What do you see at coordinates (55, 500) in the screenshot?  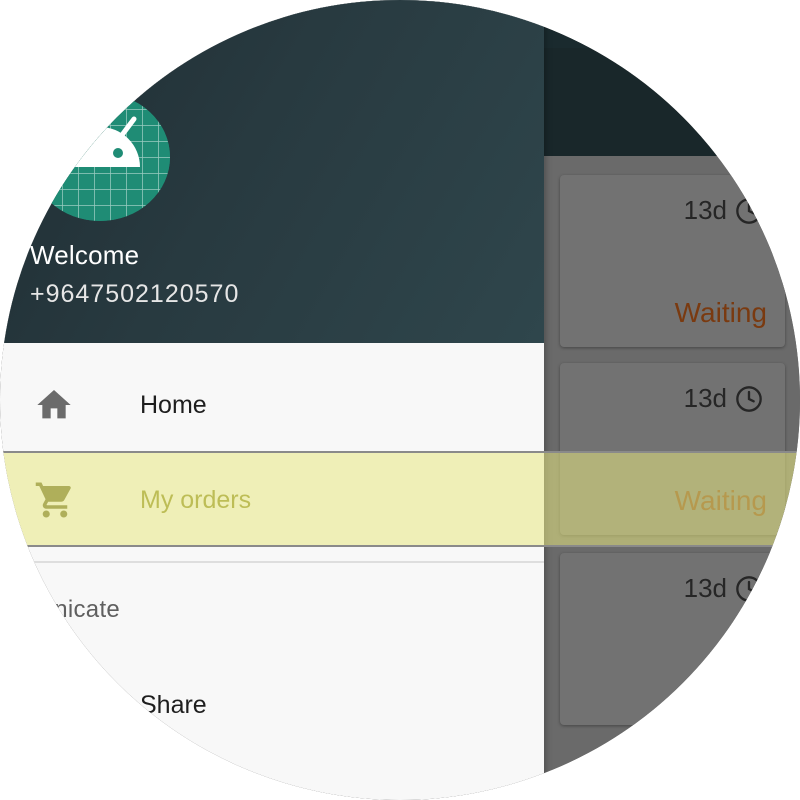 I see `cart-icon` at bounding box center [55, 500].